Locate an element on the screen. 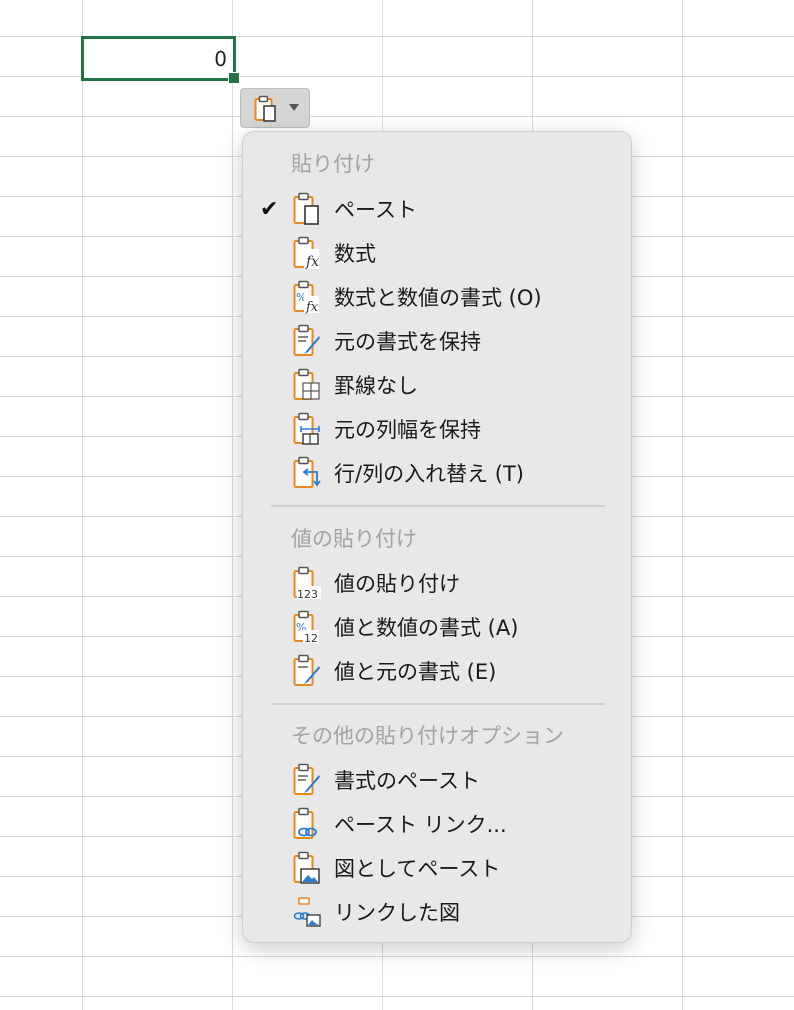 This screenshot has height=1010, width=794. paste-values-icon: 123 is located at coordinates (307, 583).